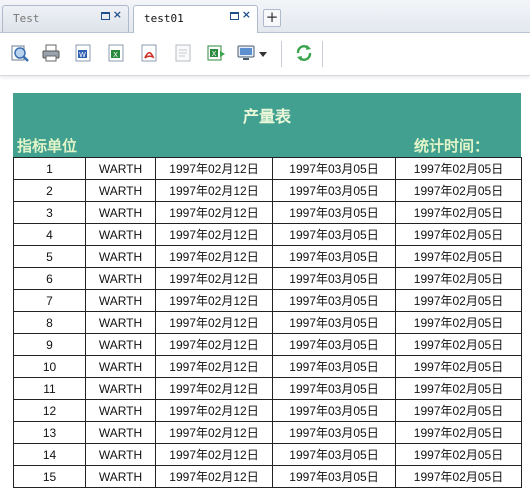 The width and height of the screenshot is (530, 496). What do you see at coordinates (49, 234) in the screenshot?
I see `cell-index: 4` at bounding box center [49, 234].